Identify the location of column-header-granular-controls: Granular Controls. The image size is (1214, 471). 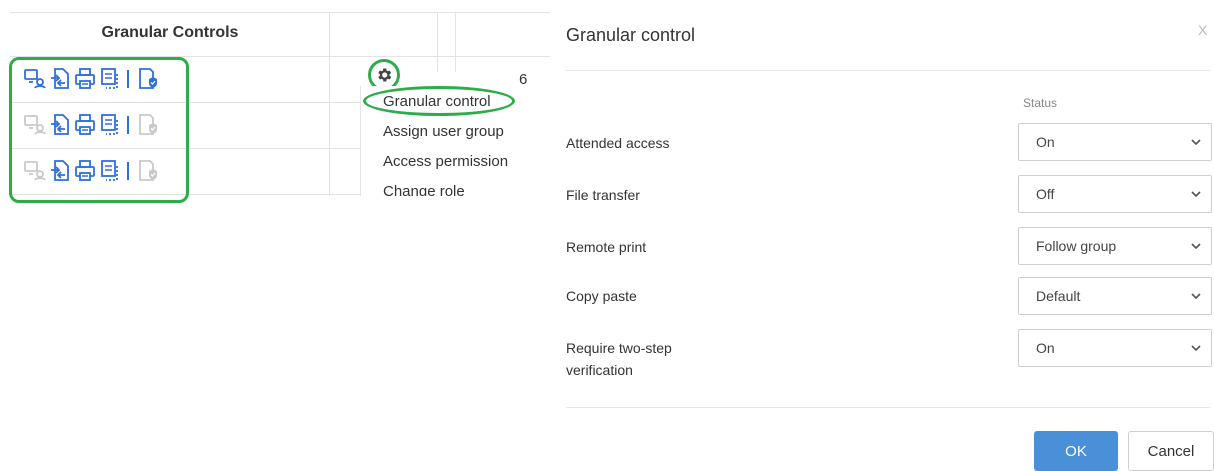
(170, 32).